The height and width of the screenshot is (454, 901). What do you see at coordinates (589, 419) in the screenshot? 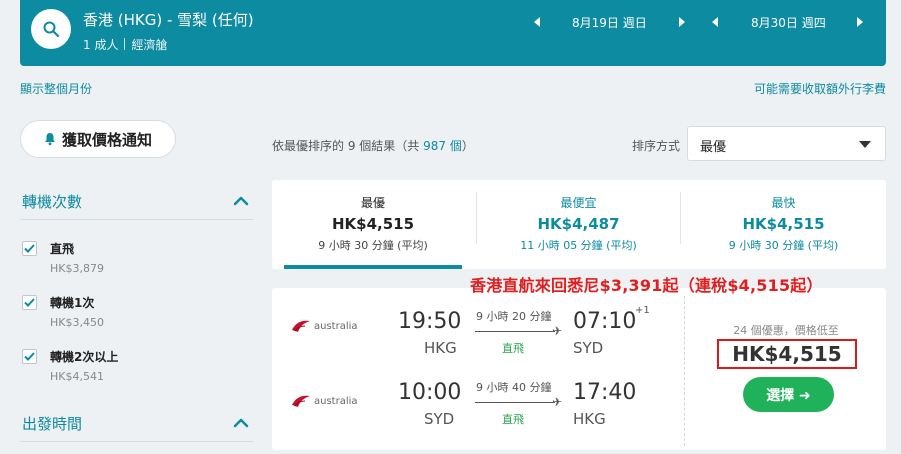
I see `arrive-airport: HKG` at bounding box center [589, 419].